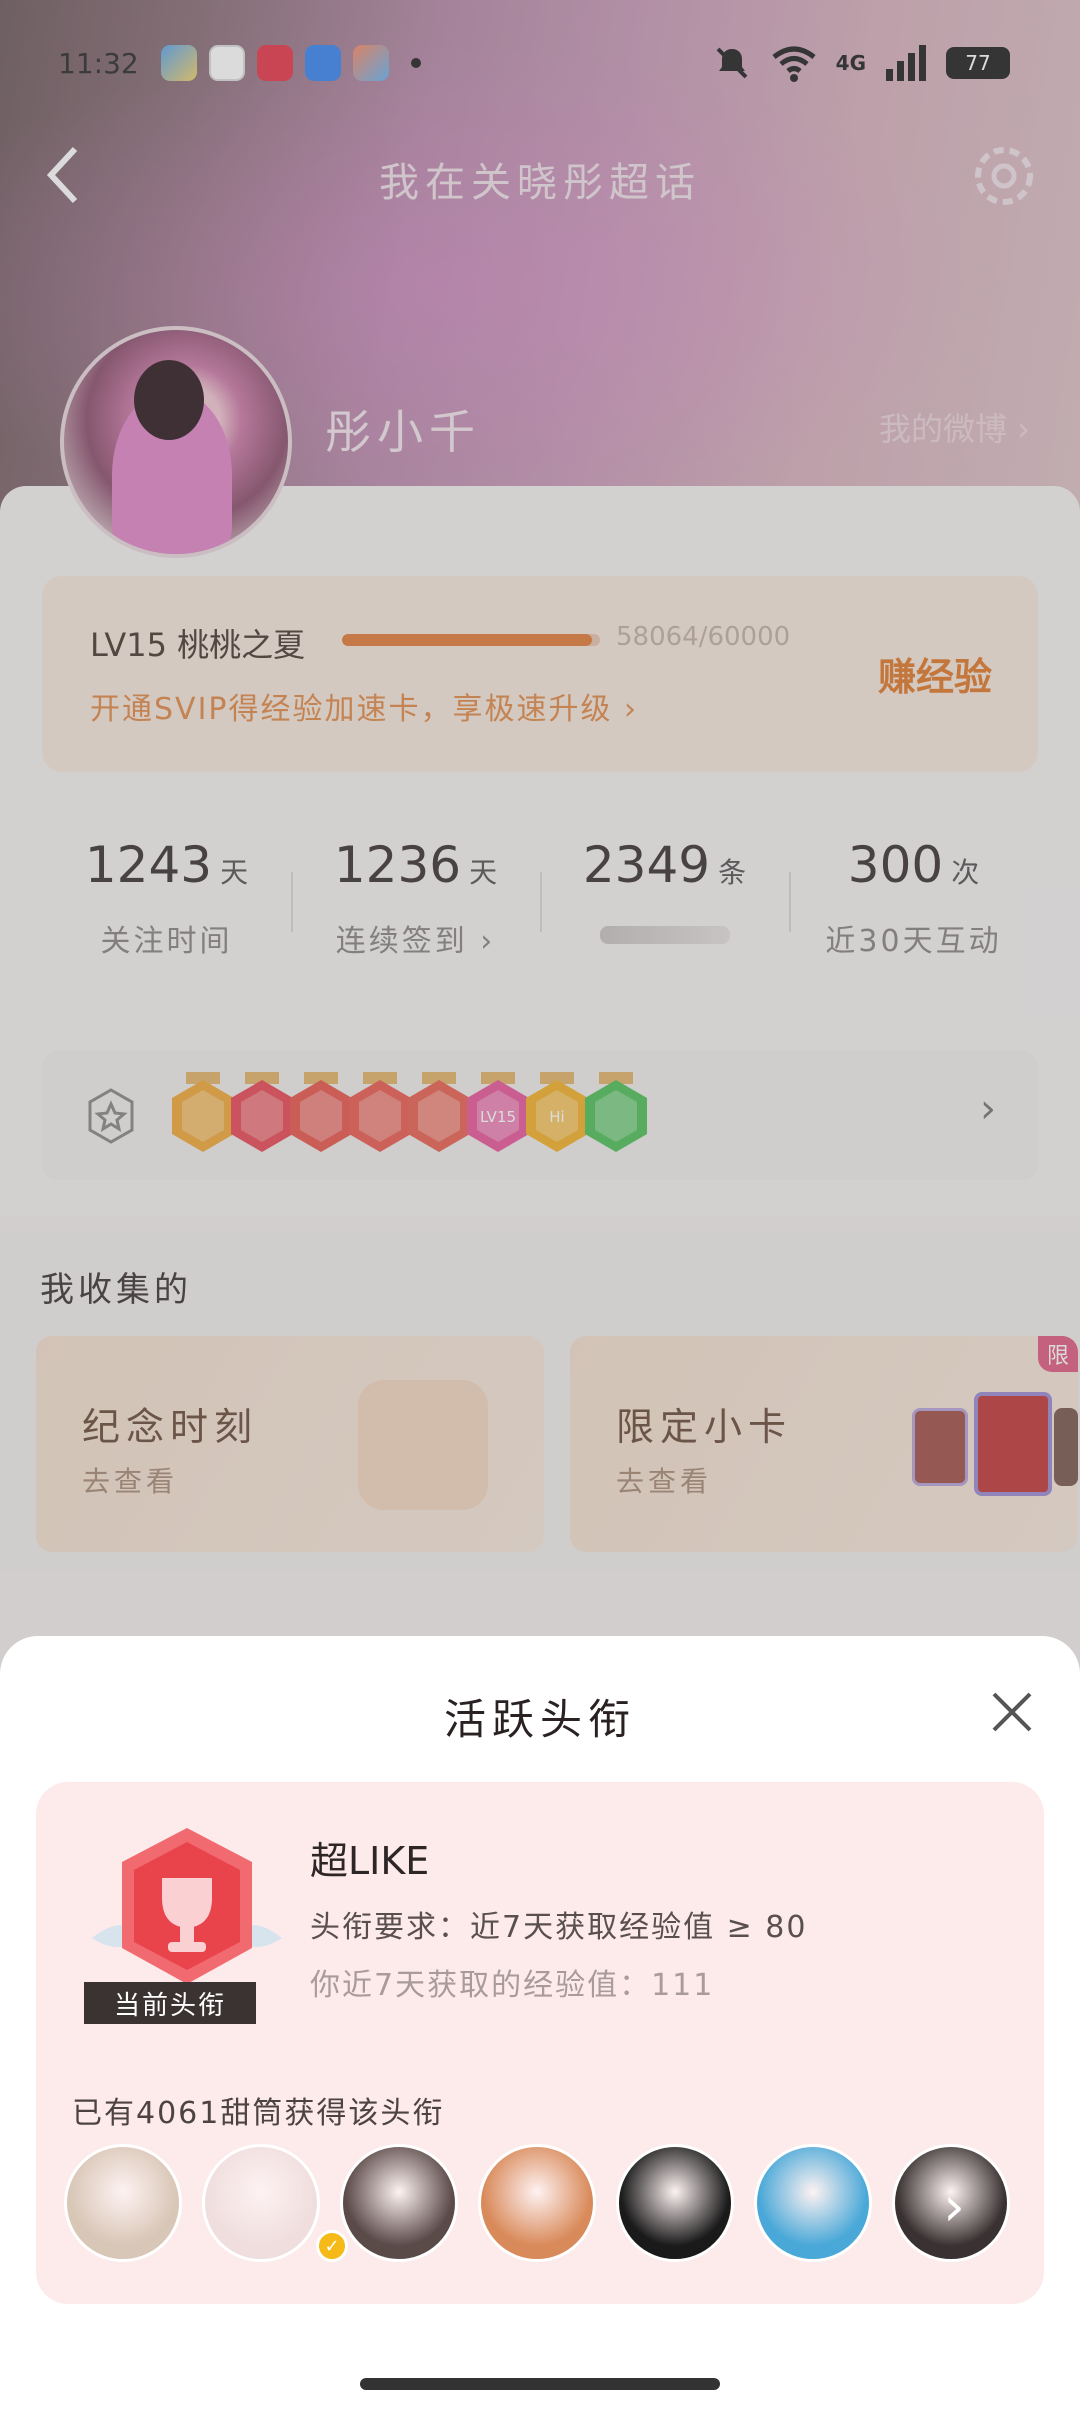 The width and height of the screenshot is (1080, 2412). I want to click on title-name: 超LIKE, so click(370, 1861).